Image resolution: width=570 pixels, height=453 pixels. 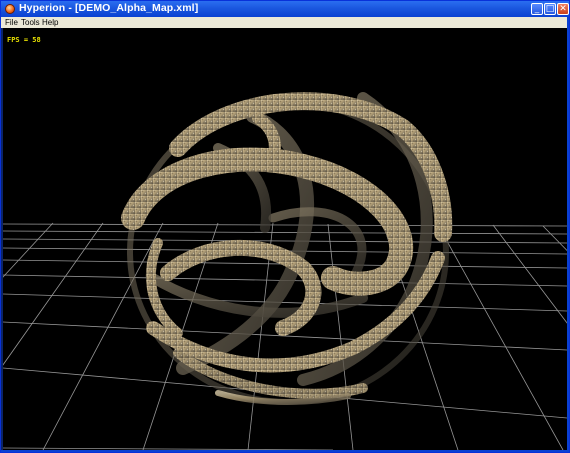 What do you see at coordinates (30, 22) in the screenshot?
I see `menu-tools: Tools` at bounding box center [30, 22].